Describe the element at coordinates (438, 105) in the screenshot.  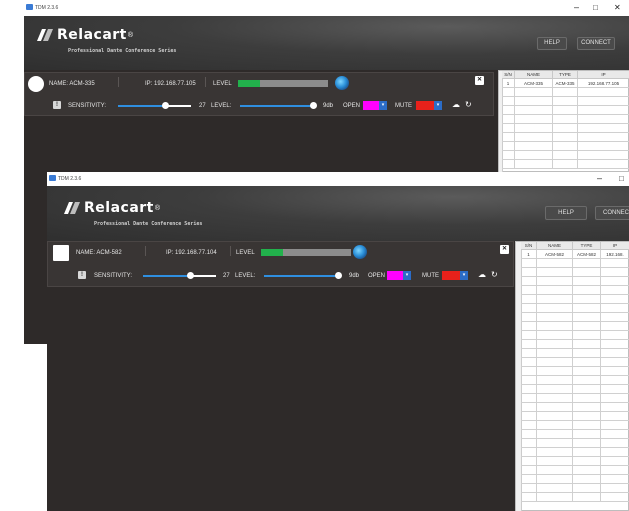
I see `mute-color-dropdown: ▾` at that location.